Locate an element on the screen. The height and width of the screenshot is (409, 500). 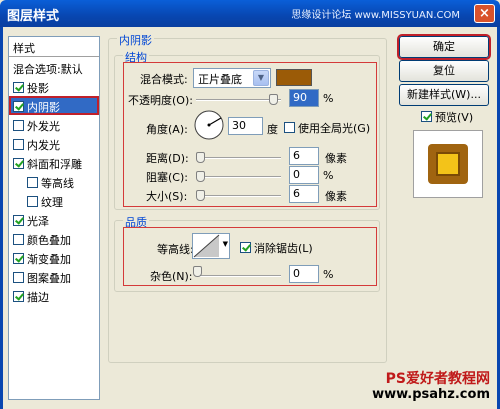
style-item-label: 斜面和浮雕 is located at coordinates (54, 164).